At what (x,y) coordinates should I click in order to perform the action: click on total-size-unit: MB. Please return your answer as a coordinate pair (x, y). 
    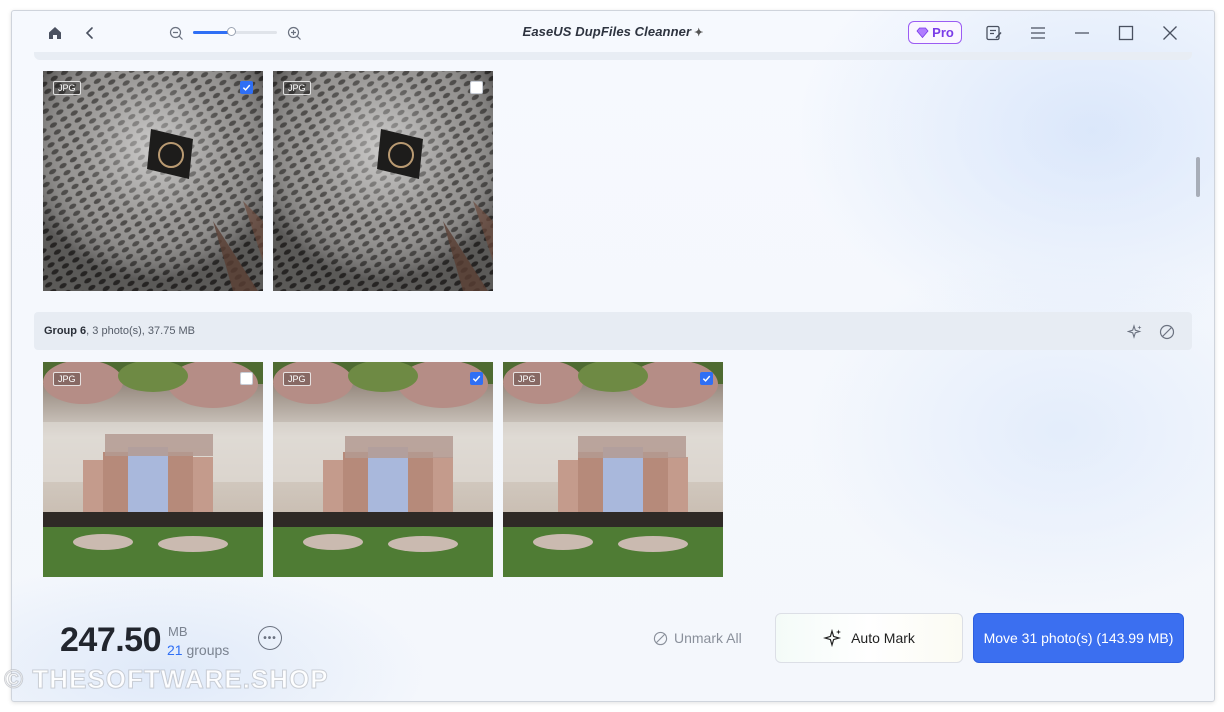
    Looking at the image, I should click on (178, 631).